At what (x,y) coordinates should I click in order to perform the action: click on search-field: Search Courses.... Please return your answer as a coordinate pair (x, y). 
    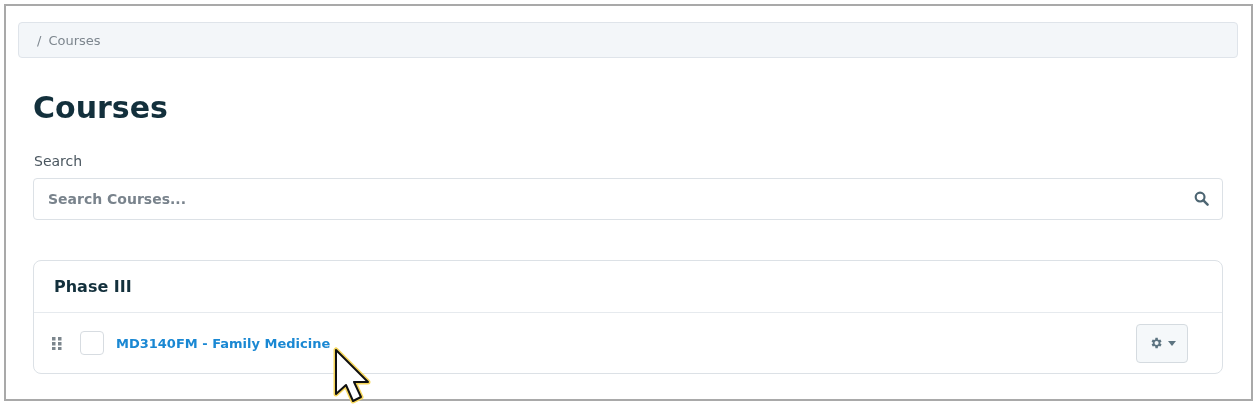
    Looking at the image, I should click on (628, 199).